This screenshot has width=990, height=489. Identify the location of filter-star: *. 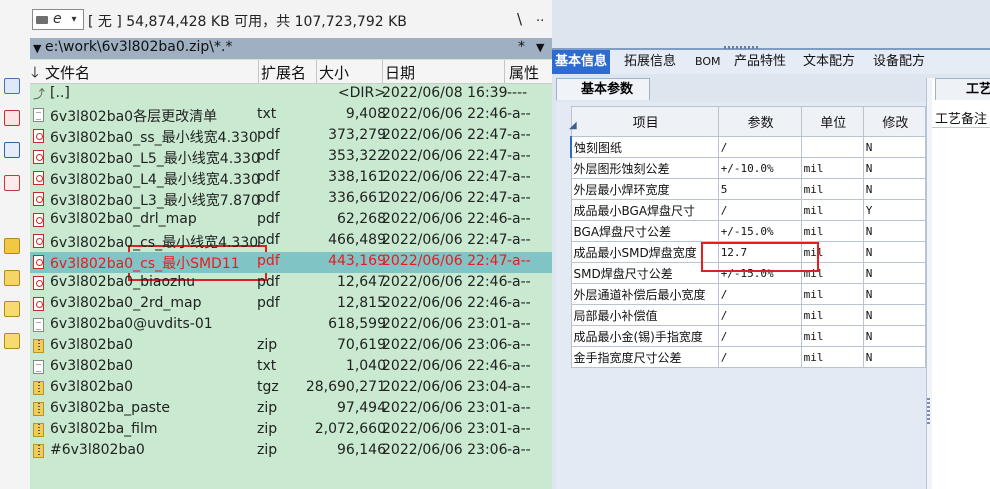
(521, 47).